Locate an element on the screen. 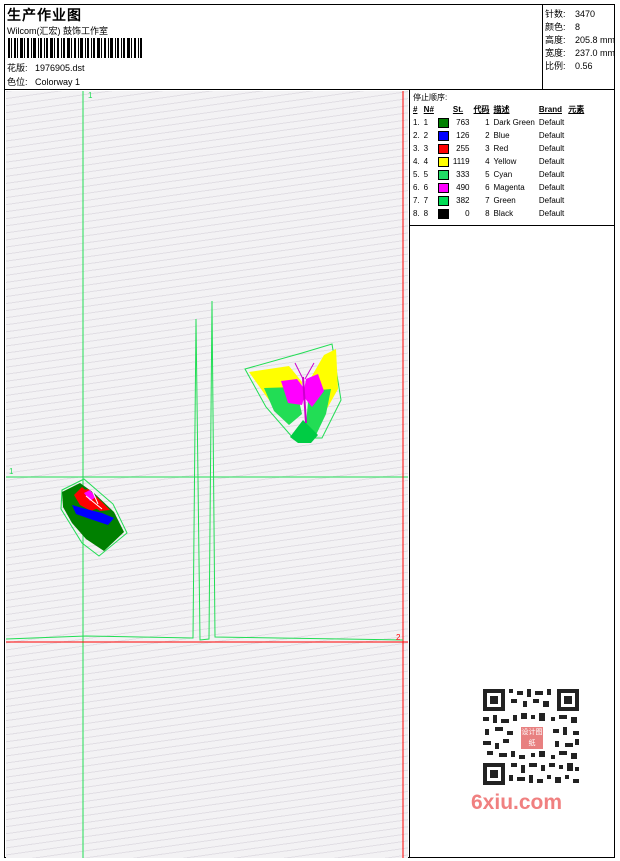  guide-marker-top: 1 is located at coordinates (90, 95).